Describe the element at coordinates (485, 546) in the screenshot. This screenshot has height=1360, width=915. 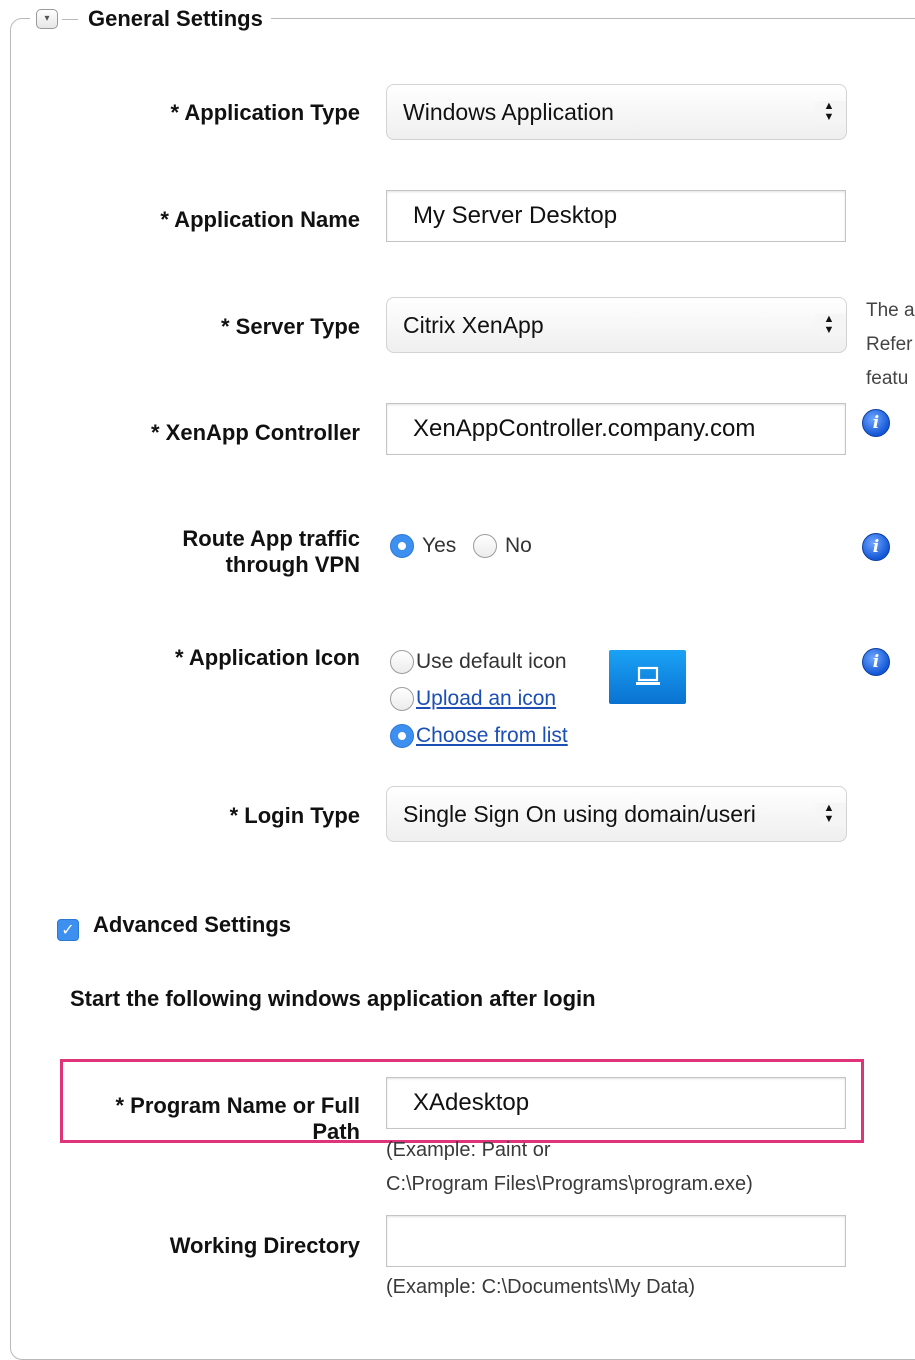
I see `radio-no` at that location.